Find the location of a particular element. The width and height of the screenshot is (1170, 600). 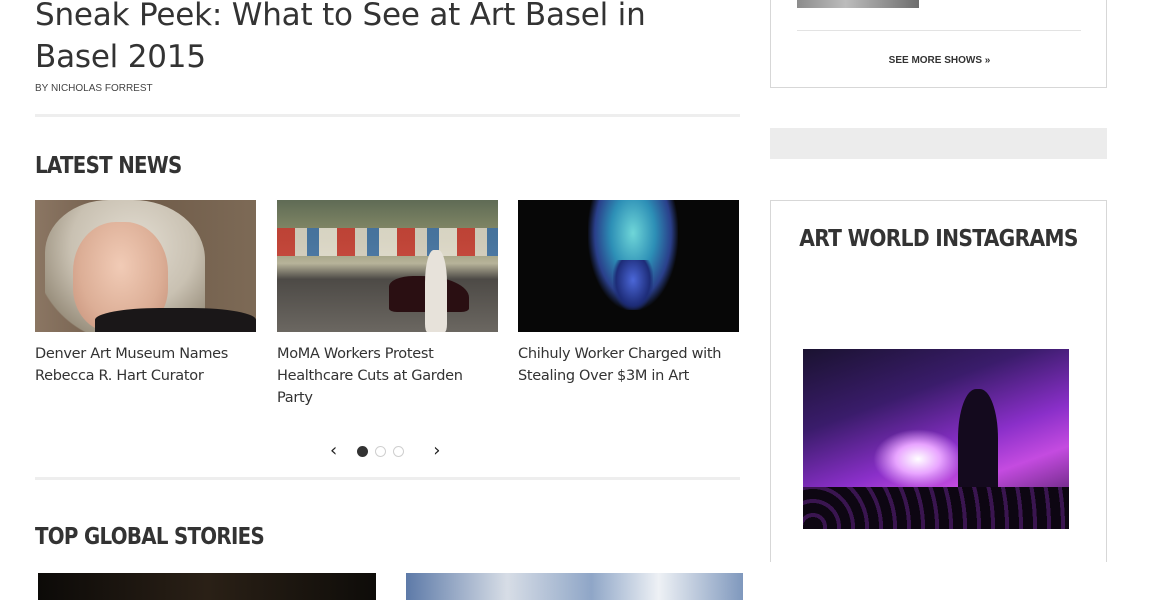

carousel-pager: ‹ › is located at coordinates (385, 451).